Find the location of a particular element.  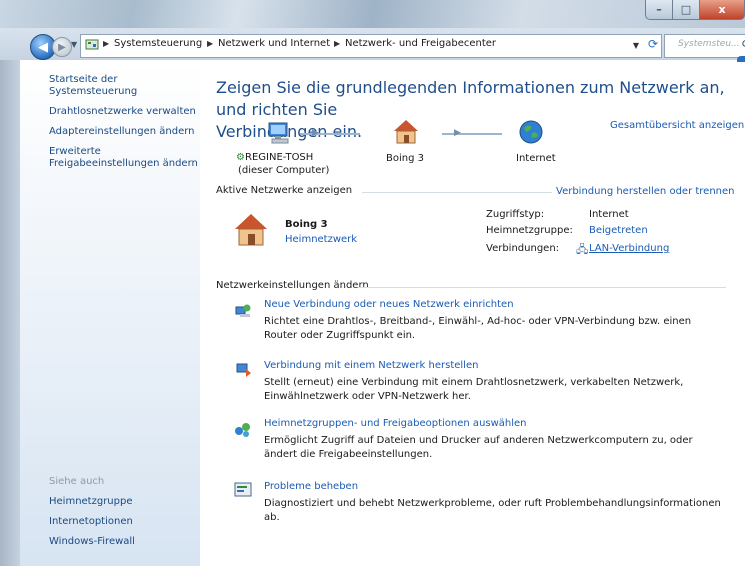

connections-label: Verbindungen: is located at coordinates (523, 248).